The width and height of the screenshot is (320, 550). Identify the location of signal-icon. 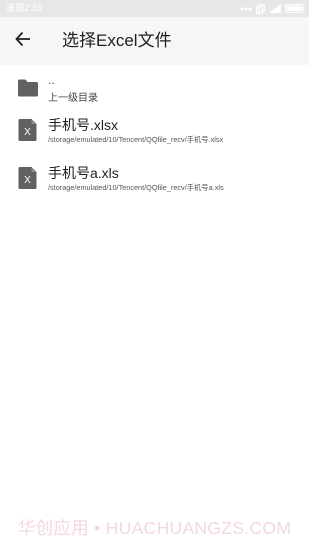
(275, 8).